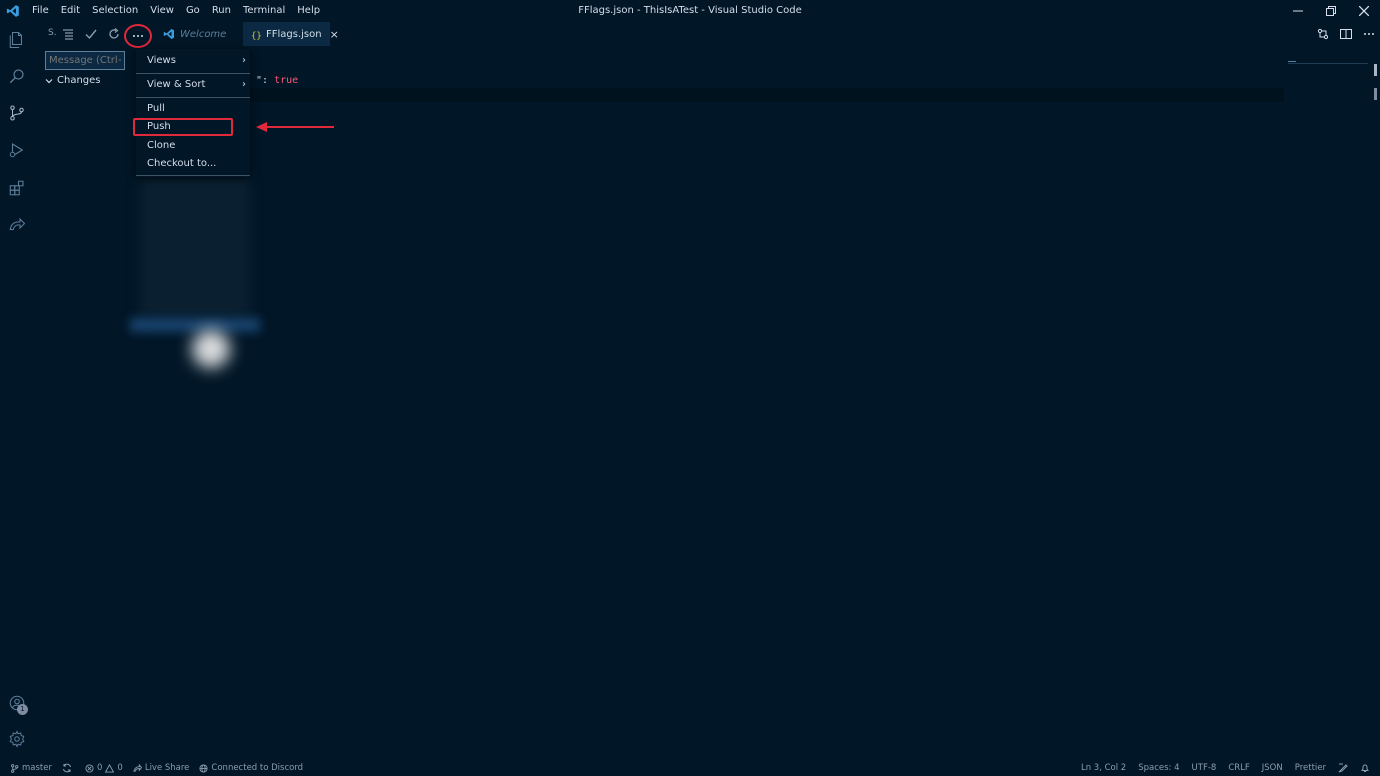  I want to click on activity-extensions, so click(17, 188).